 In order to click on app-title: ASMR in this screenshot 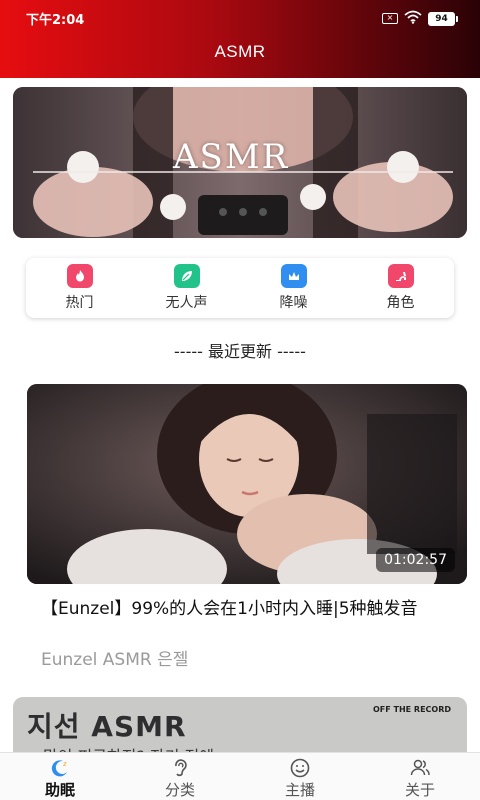, I will do `click(240, 51)`.